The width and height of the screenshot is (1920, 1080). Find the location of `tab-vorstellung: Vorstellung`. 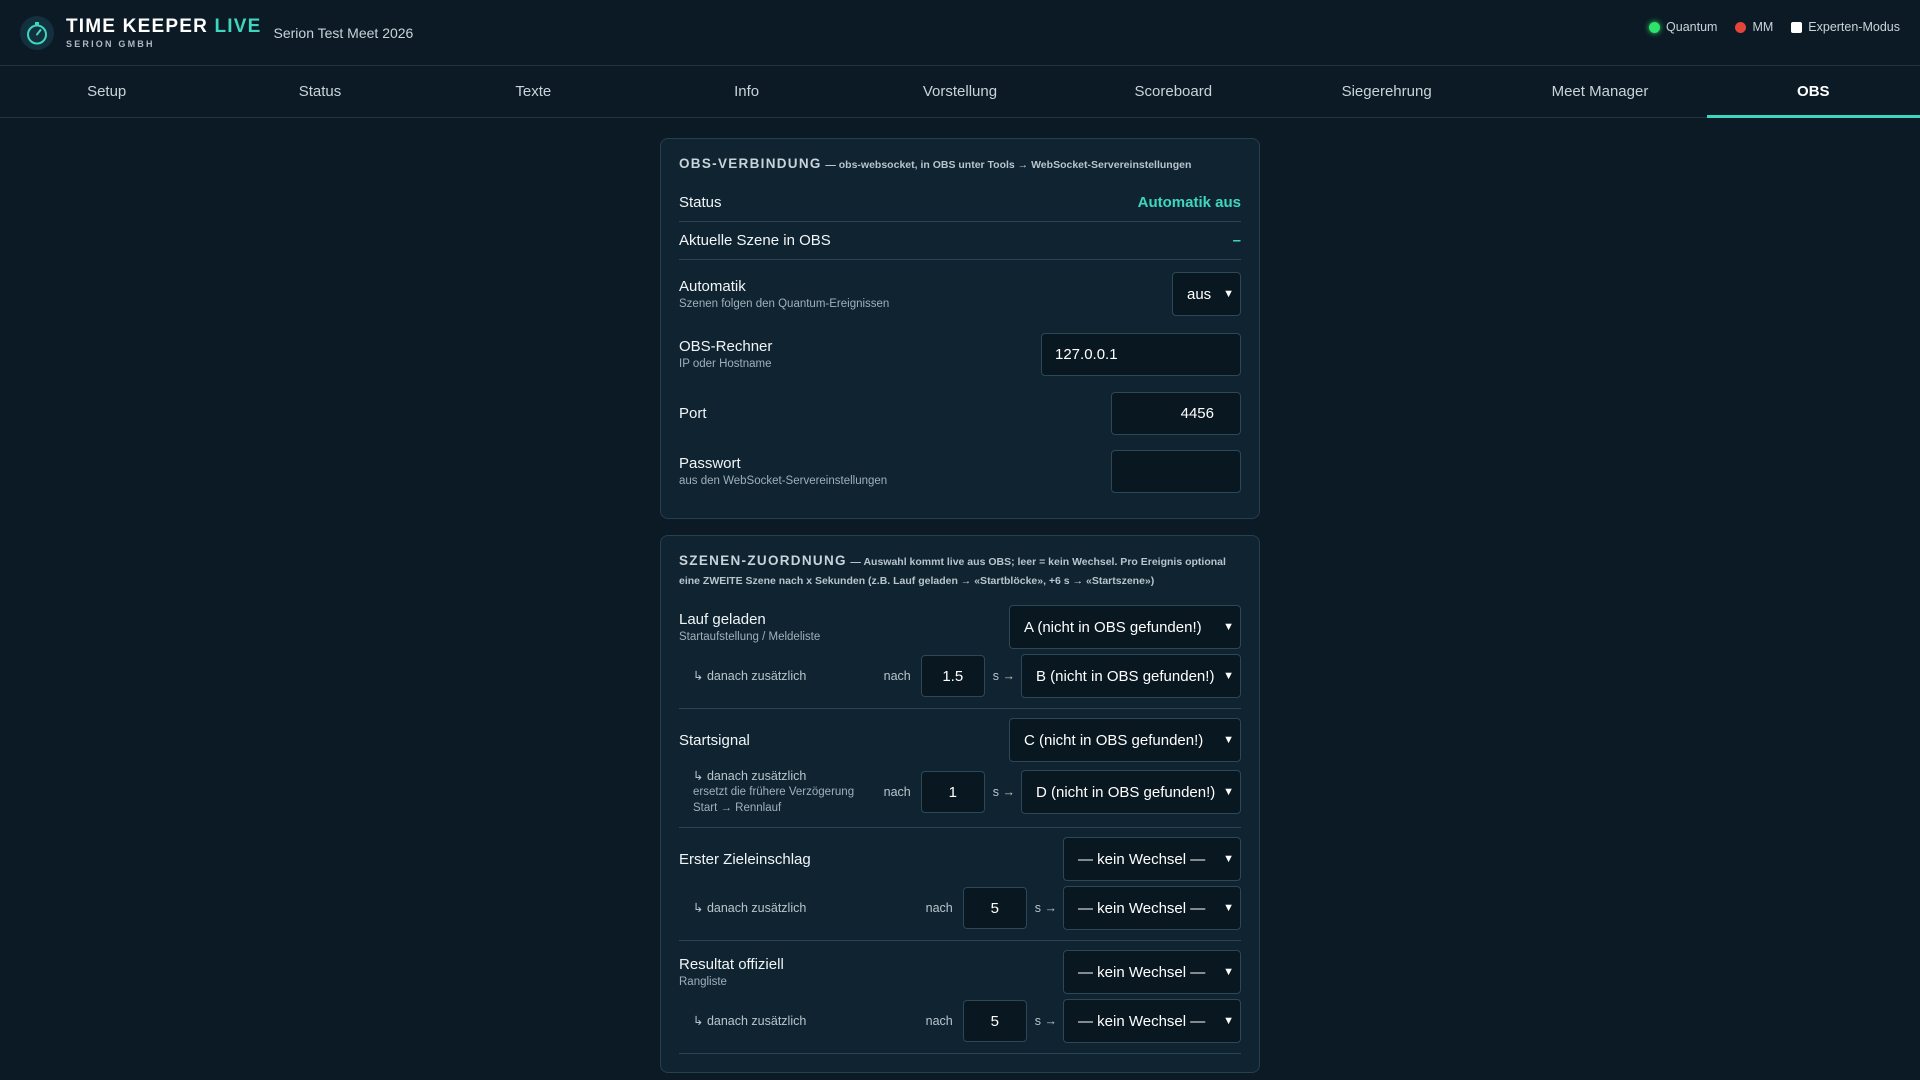

tab-vorstellung: Vorstellung is located at coordinates (959, 91).